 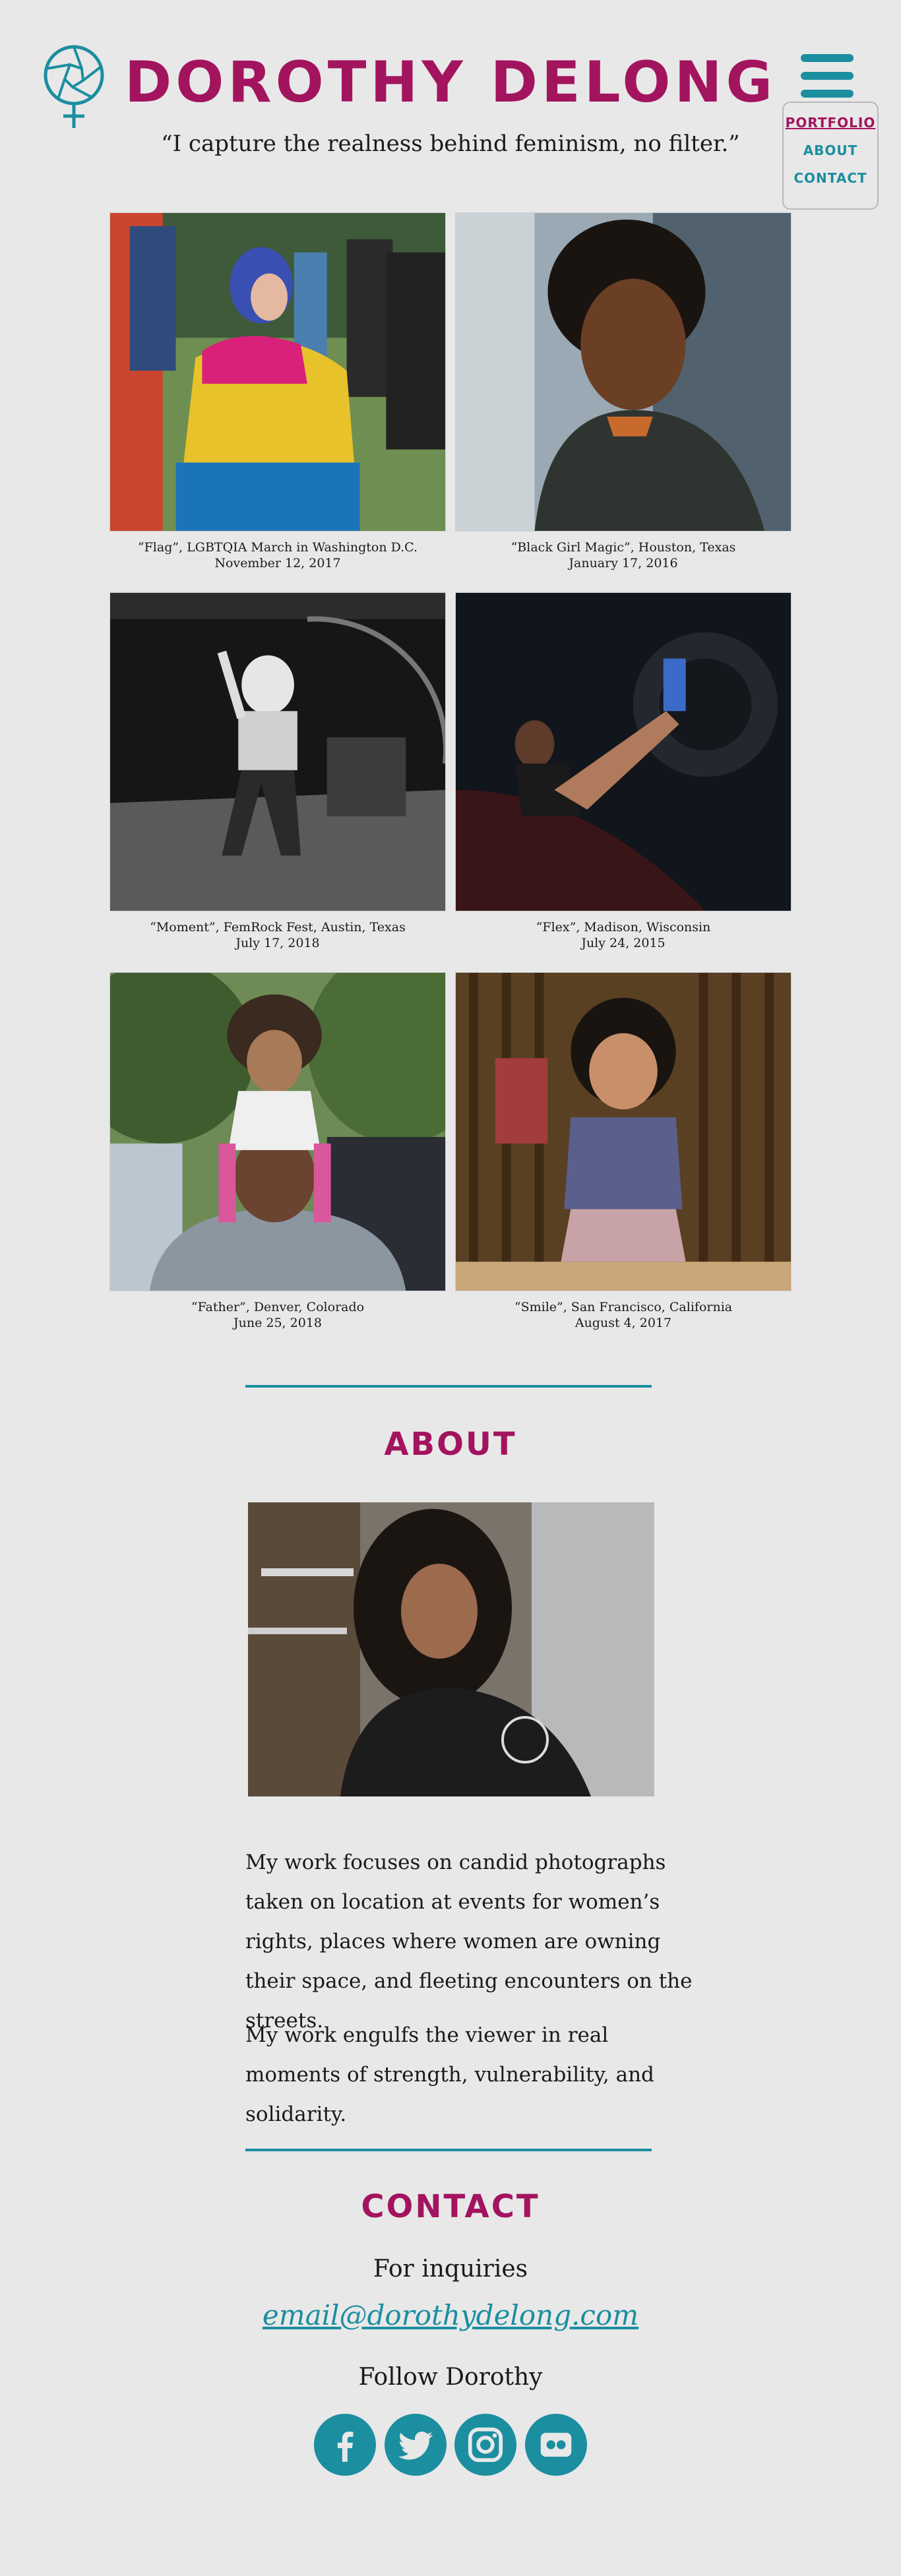 What do you see at coordinates (450, 2206) in the screenshot?
I see `contact-heading: CONTACT` at bounding box center [450, 2206].